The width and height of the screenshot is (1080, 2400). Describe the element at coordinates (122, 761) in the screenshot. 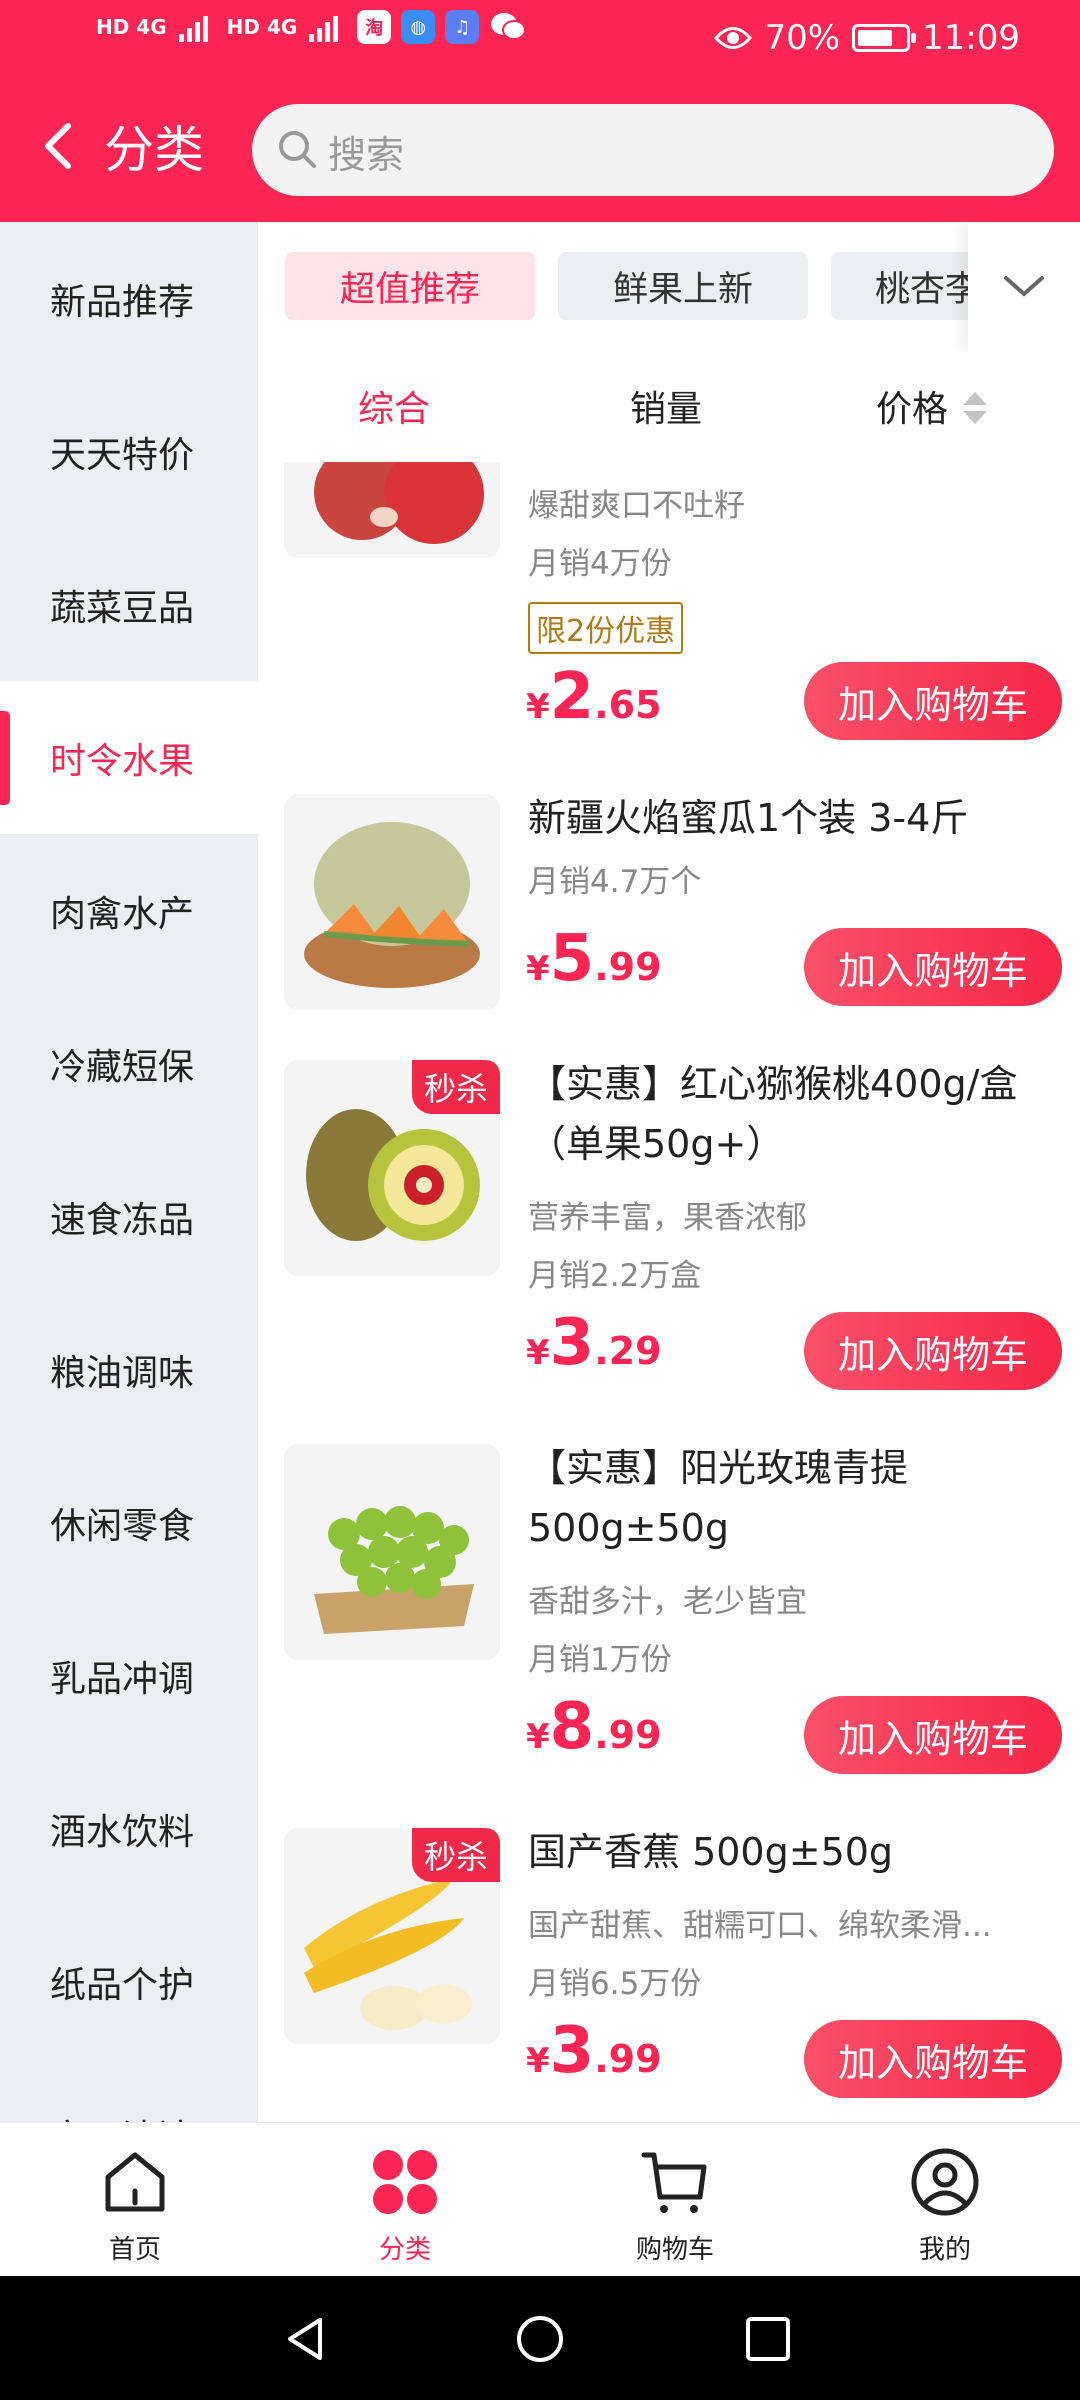

I see `sidebar-item-label: 时令水果` at that location.